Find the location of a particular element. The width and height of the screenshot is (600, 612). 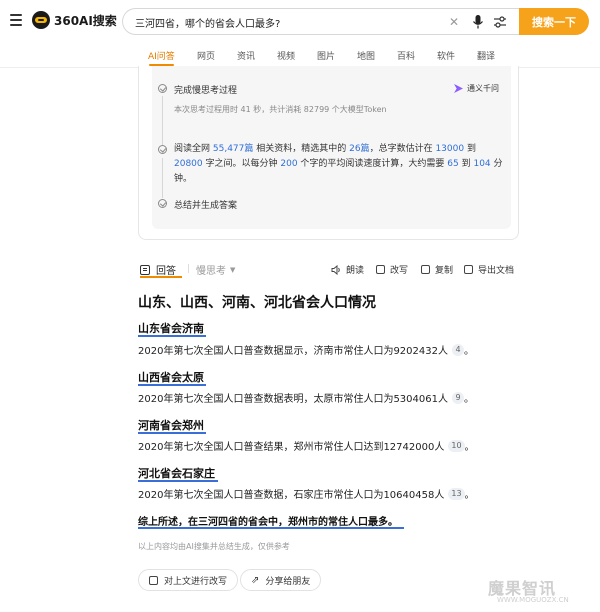

tab-web: 网页 is located at coordinates (206, 55).